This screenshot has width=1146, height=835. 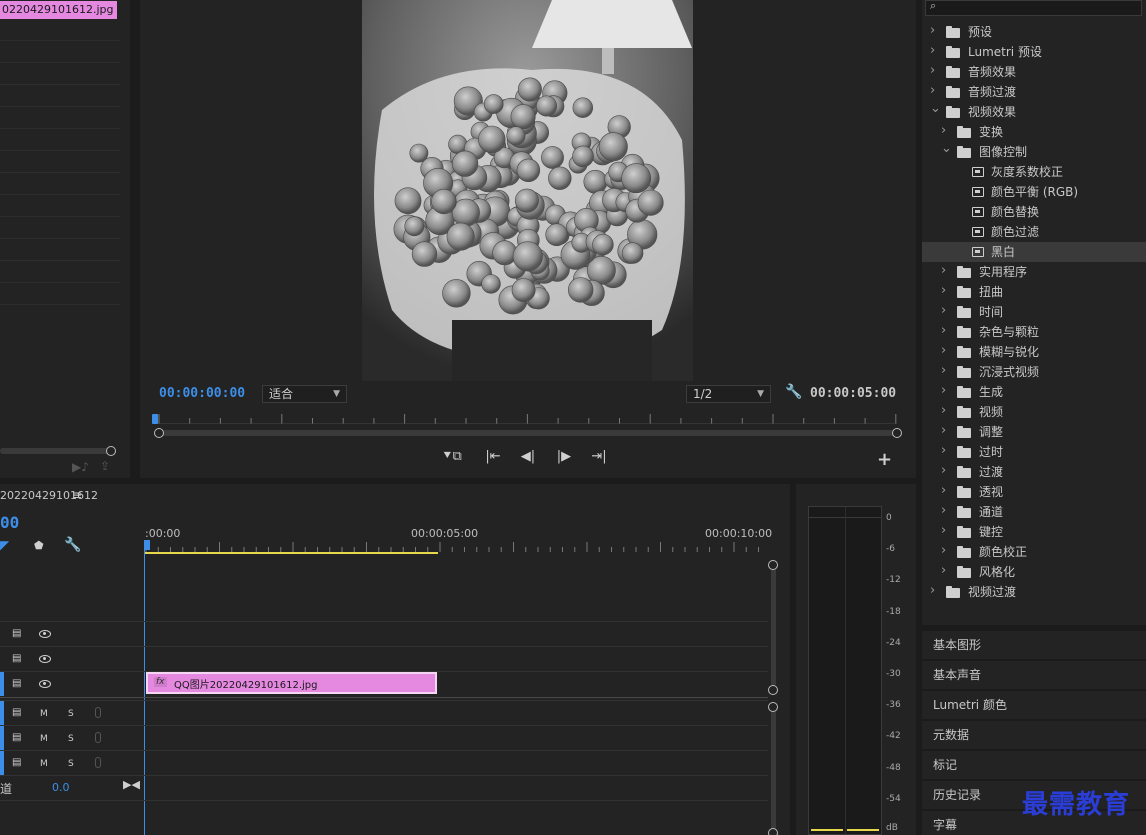 I want to click on monitor-time-ruler, so click(x=526, y=418).